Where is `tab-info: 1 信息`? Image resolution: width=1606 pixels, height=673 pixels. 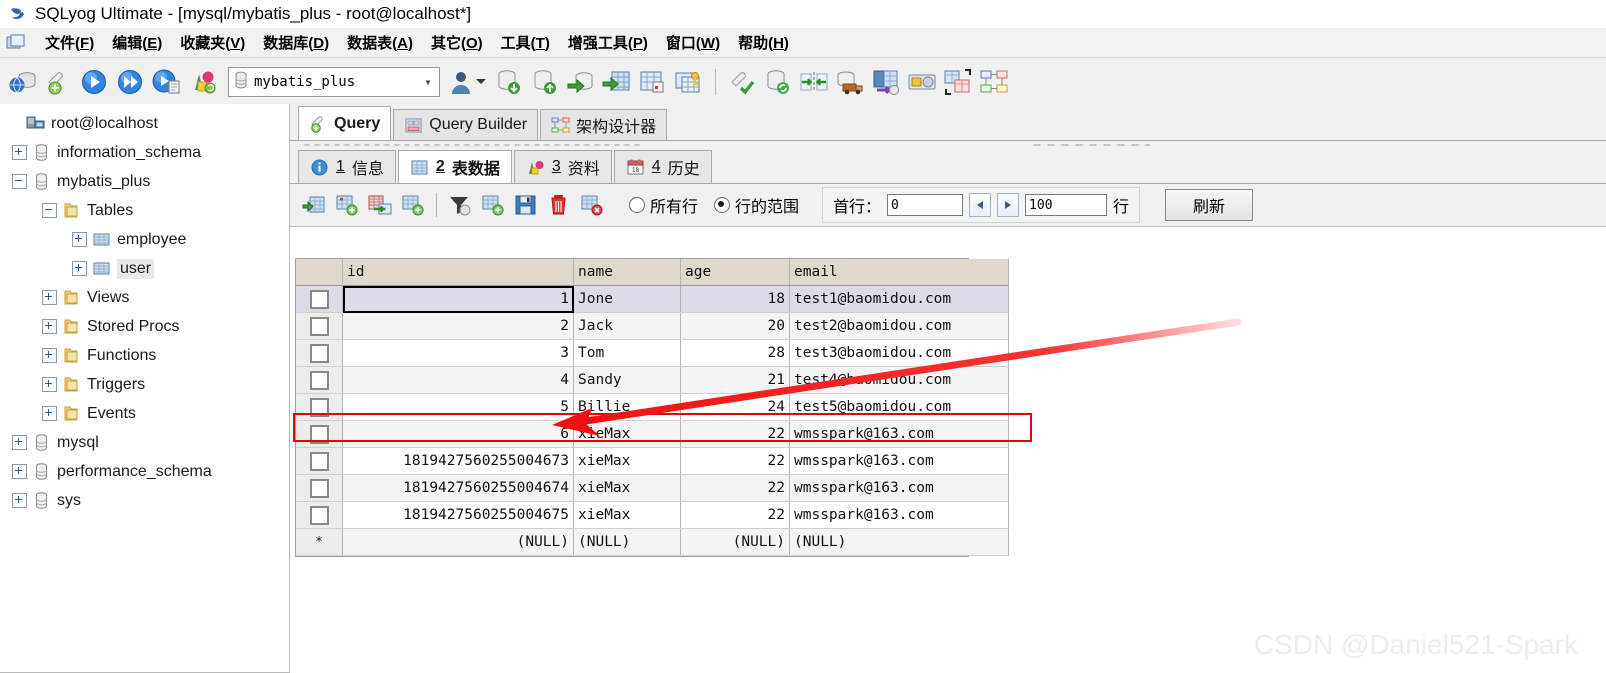
tab-info: 1 信息 is located at coordinates (347, 166).